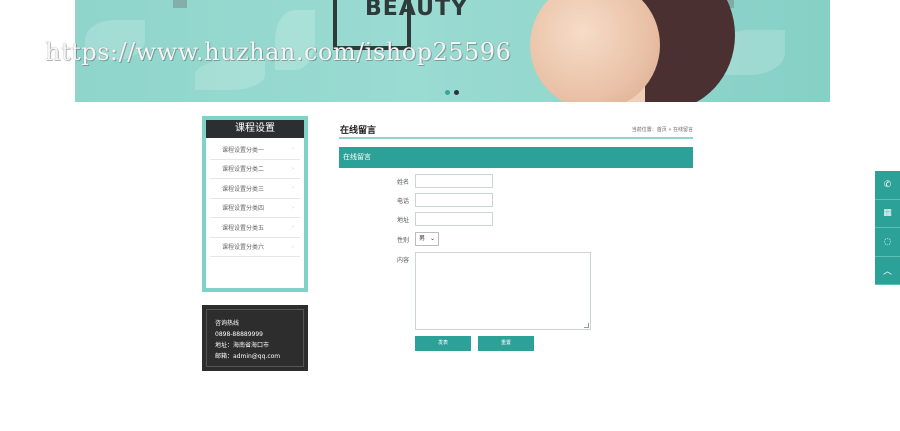 The height and width of the screenshot is (431, 900). Describe the element at coordinates (454, 181) in the screenshot. I see `name-input` at that location.